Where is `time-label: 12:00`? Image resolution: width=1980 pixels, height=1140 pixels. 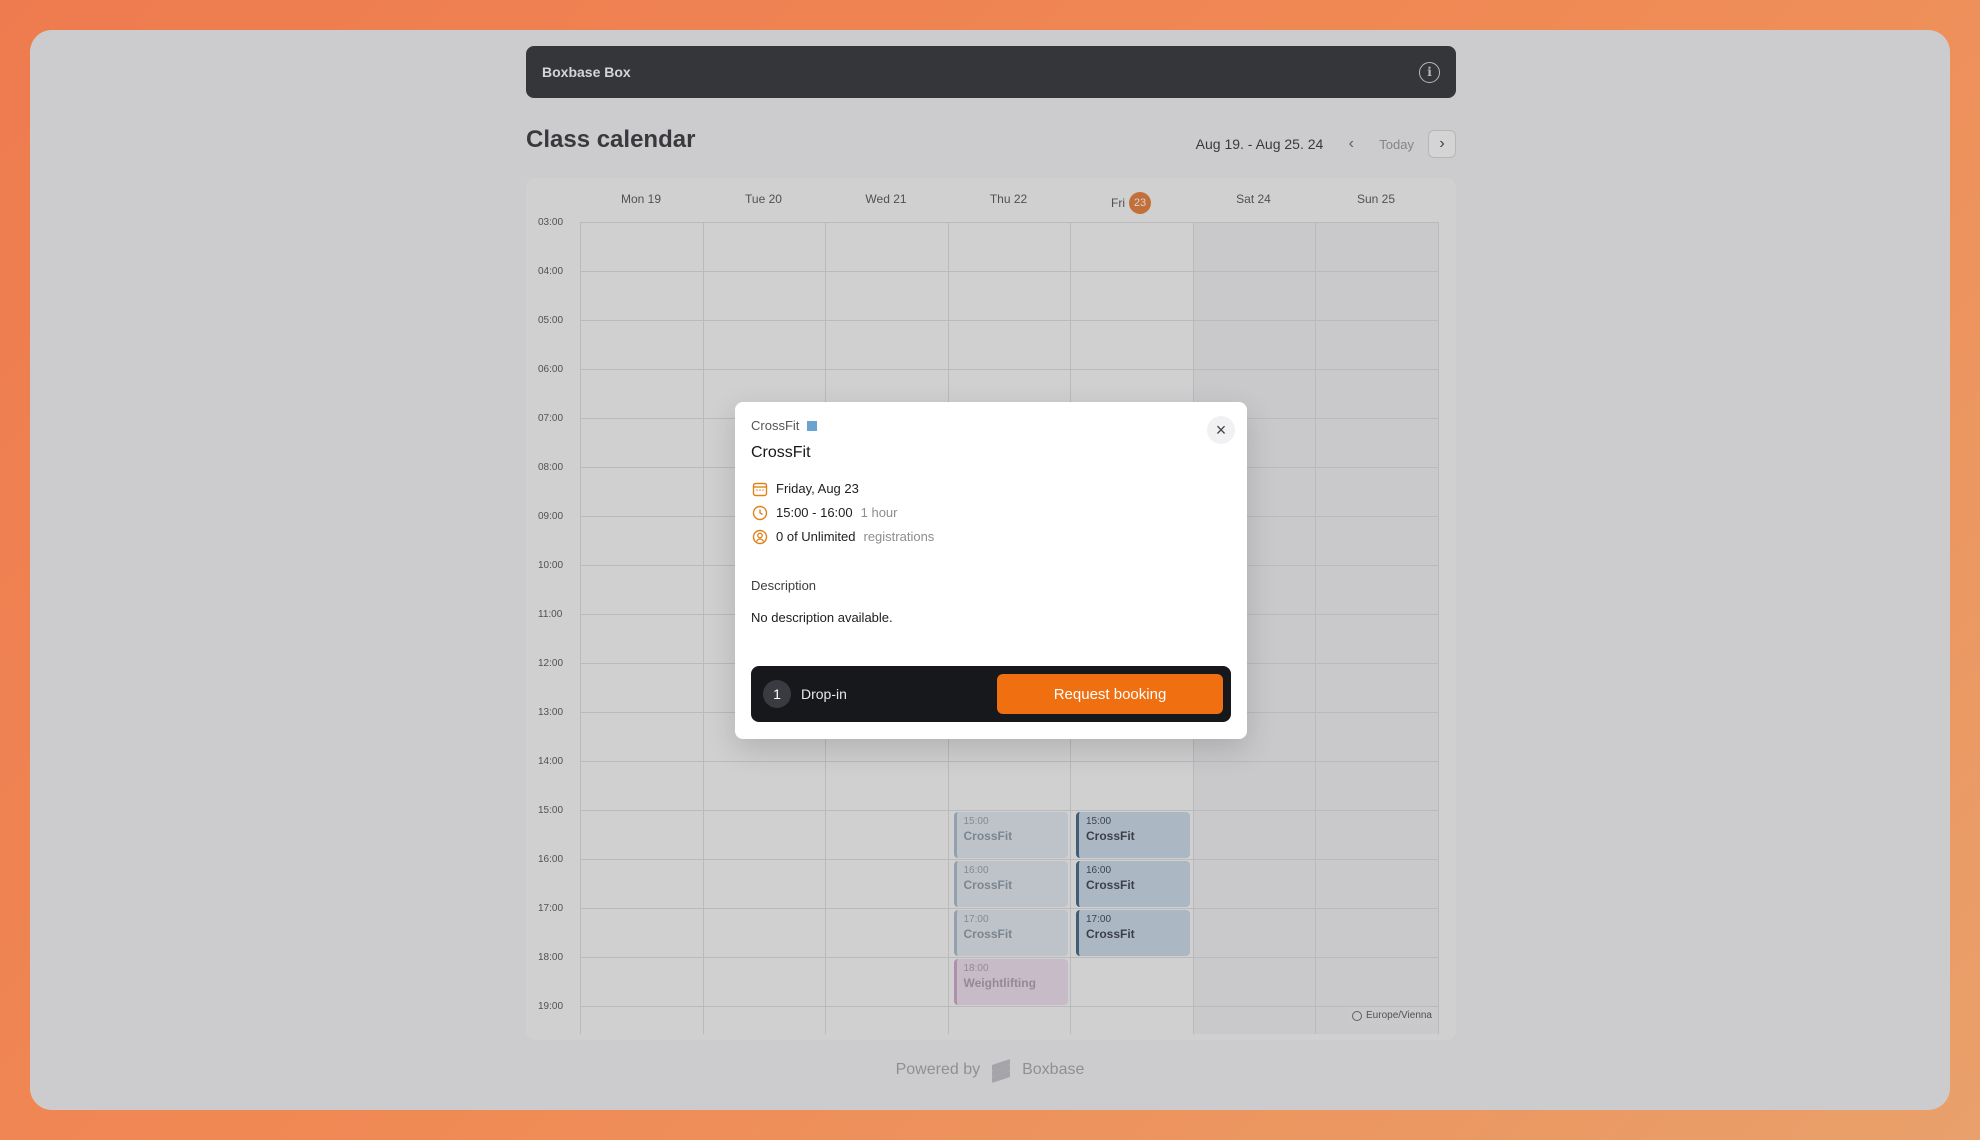 time-label: 12:00 is located at coordinates (551, 663).